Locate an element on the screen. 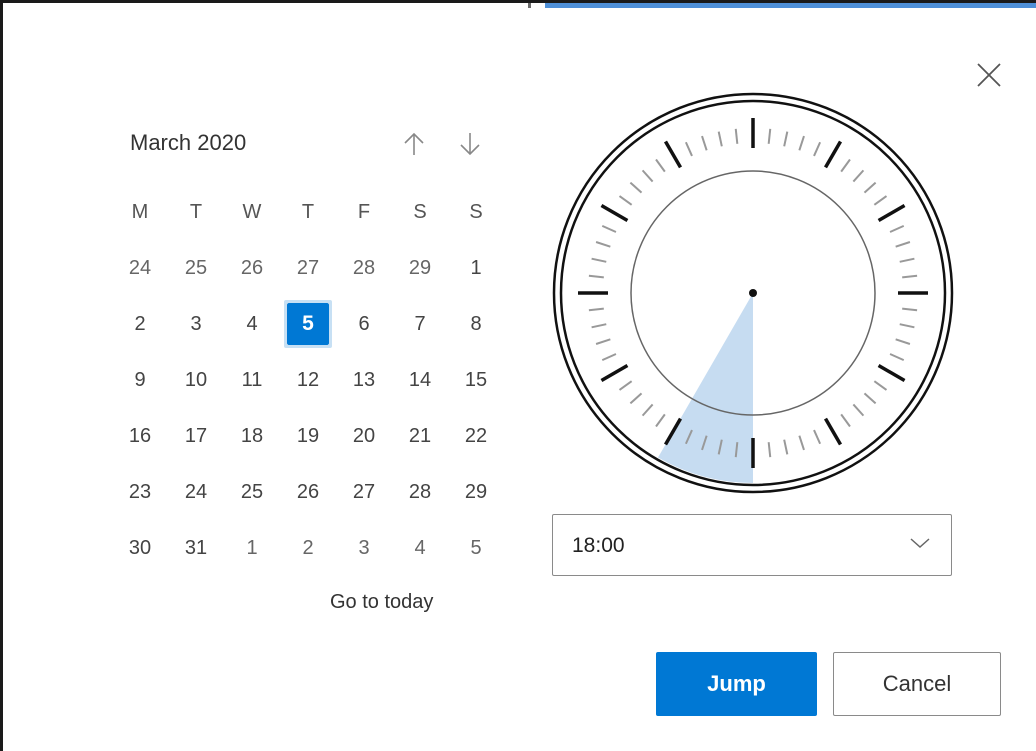 This screenshot has width=1036, height=751. calendar-day: 21 is located at coordinates (420, 436).